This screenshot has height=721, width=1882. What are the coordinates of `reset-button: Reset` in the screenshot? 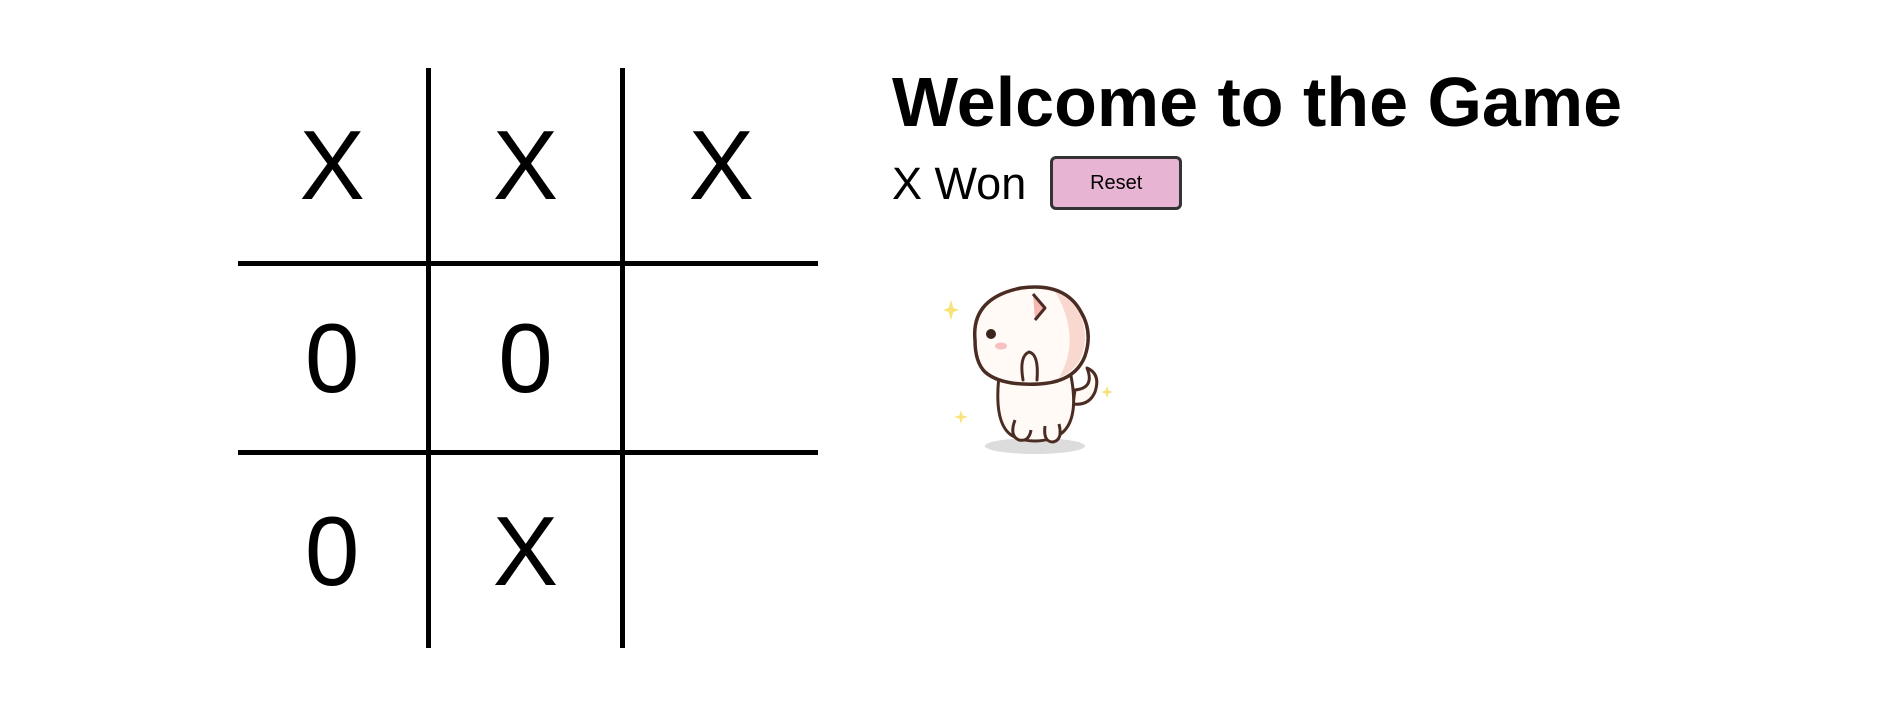 It's located at (1116, 183).